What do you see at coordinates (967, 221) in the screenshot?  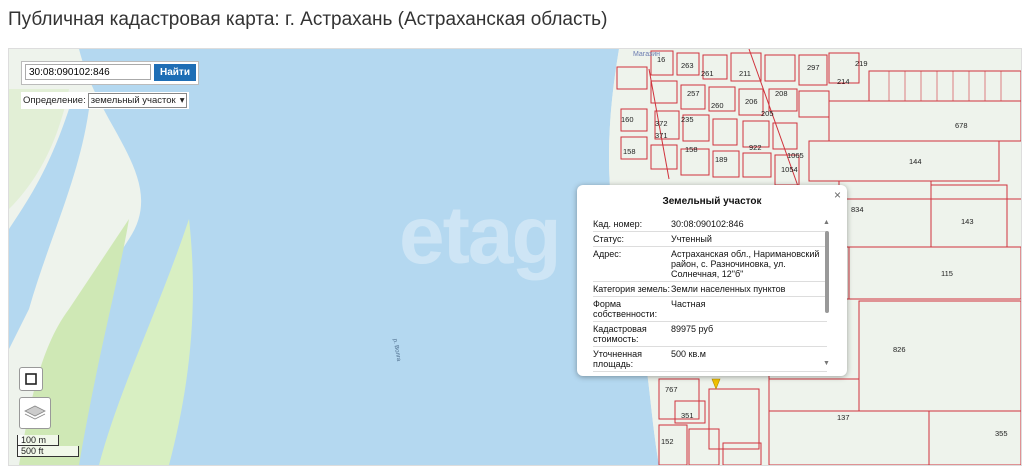 I see `plot-label: 143` at bounding box center [967, 221].